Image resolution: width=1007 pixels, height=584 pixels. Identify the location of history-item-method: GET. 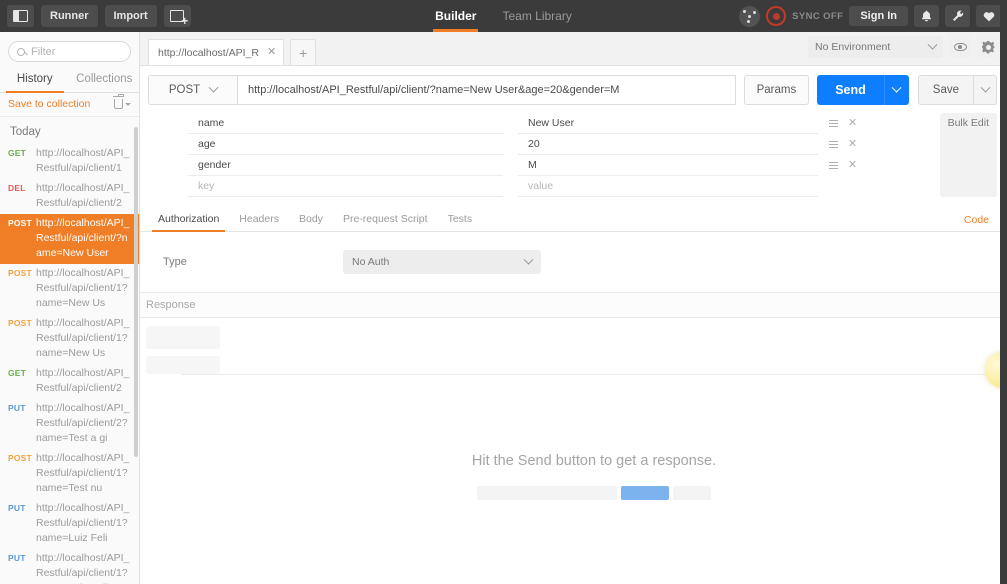
(17, 153).